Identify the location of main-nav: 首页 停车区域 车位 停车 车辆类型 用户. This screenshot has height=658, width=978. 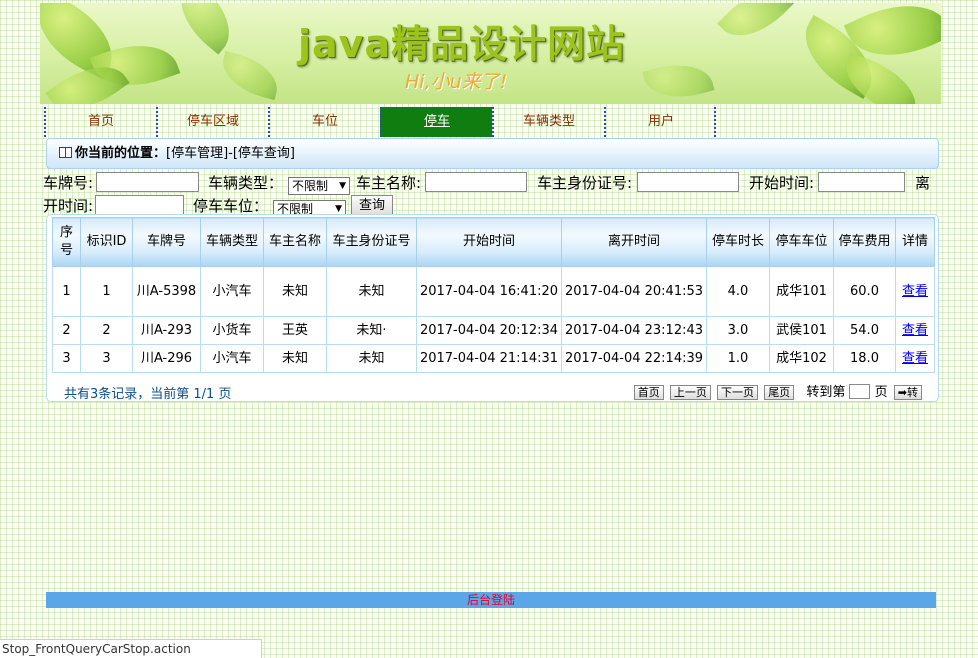
(490, 122).